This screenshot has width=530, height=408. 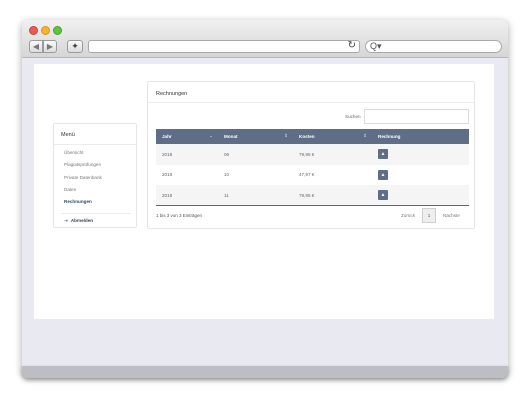 What do you see at coordinates (45, 30) in the screenshot?
I see `minimize-window-button` at bounding box center [45, 30].